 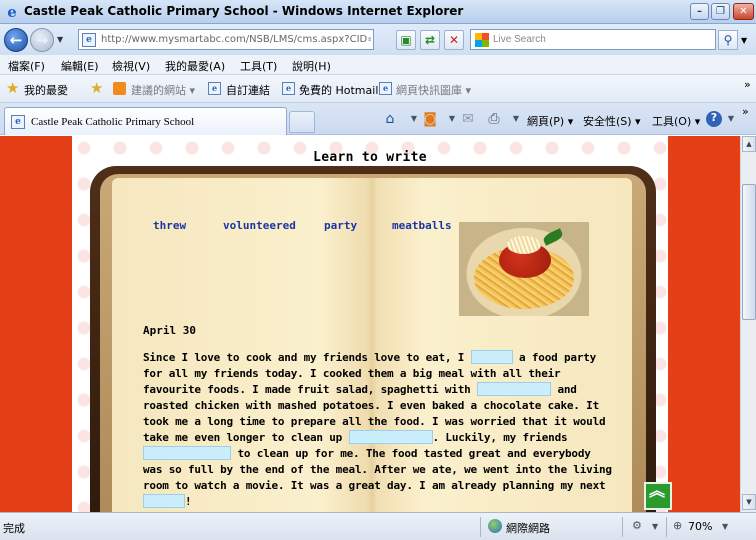 I want to click on search-placeholder: Live Search, so click(x=519, y=39).